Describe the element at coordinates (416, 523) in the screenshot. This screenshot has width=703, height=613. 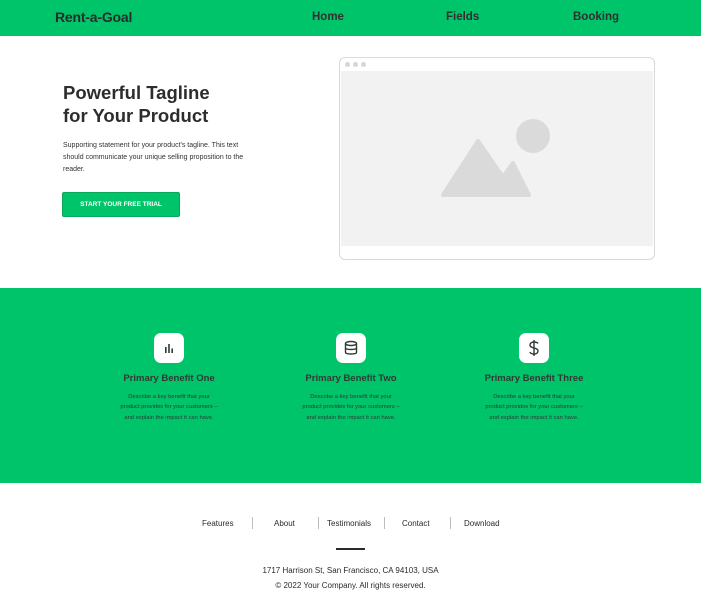
I see `footer-link-contact: Contact` at that location.